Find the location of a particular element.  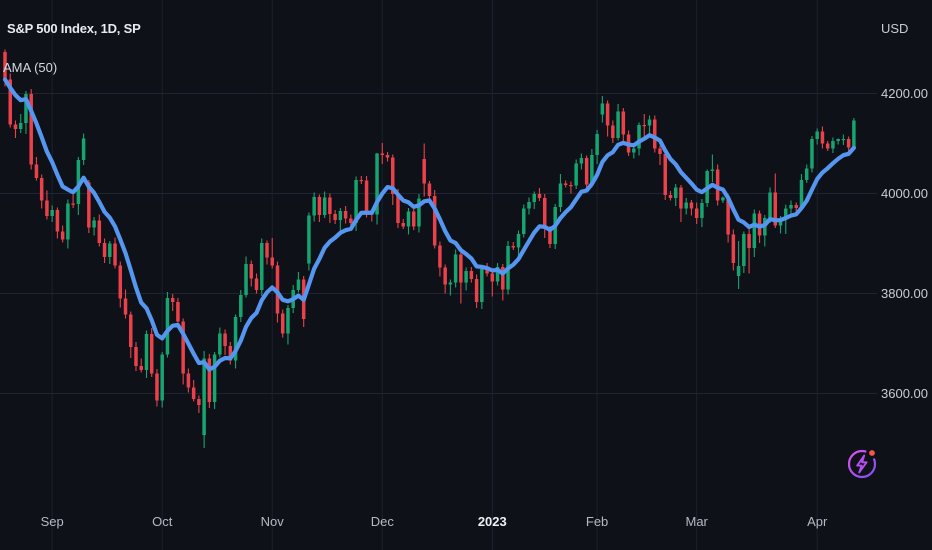

price-axis: 4200.00 4000.00 3800.00 3600.00 is located at coordinates (904, 243).